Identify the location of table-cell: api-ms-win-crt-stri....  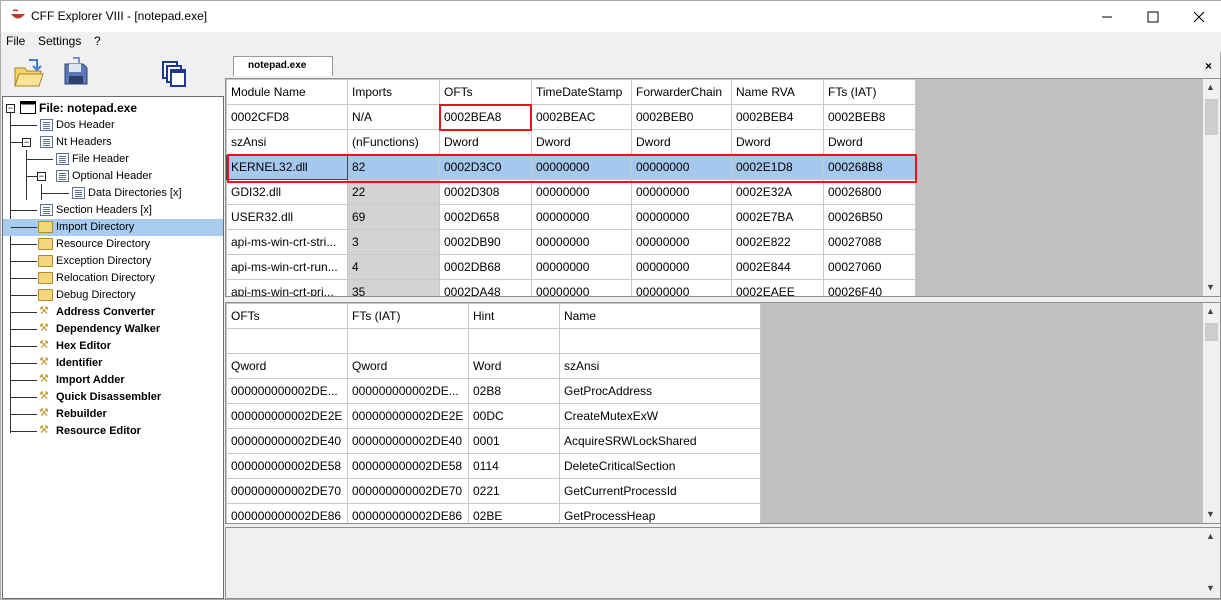
(287, 242).